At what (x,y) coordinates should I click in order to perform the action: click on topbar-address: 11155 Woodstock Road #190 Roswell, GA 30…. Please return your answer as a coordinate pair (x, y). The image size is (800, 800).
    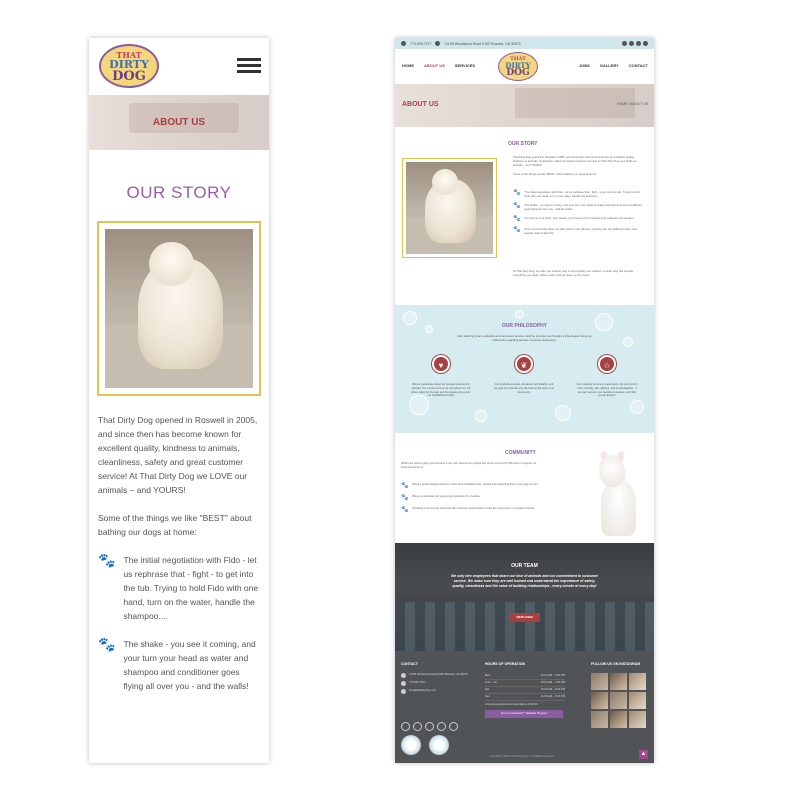
    Looking at the image, I should click on (482, 44).